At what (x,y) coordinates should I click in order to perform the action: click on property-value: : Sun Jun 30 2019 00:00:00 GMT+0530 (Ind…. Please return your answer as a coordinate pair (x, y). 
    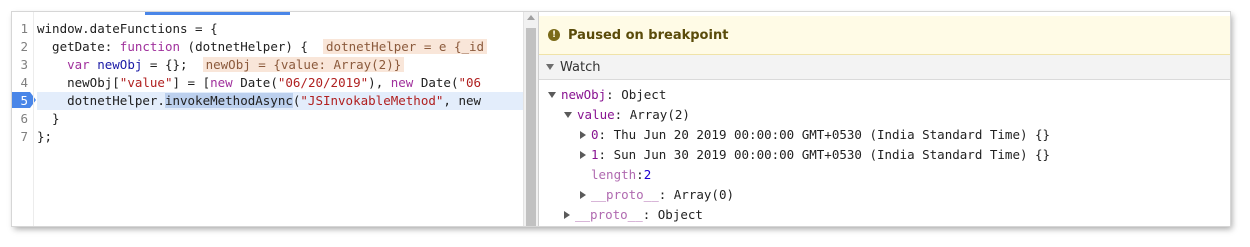
    Looking at the image, I should click on (824, 154).